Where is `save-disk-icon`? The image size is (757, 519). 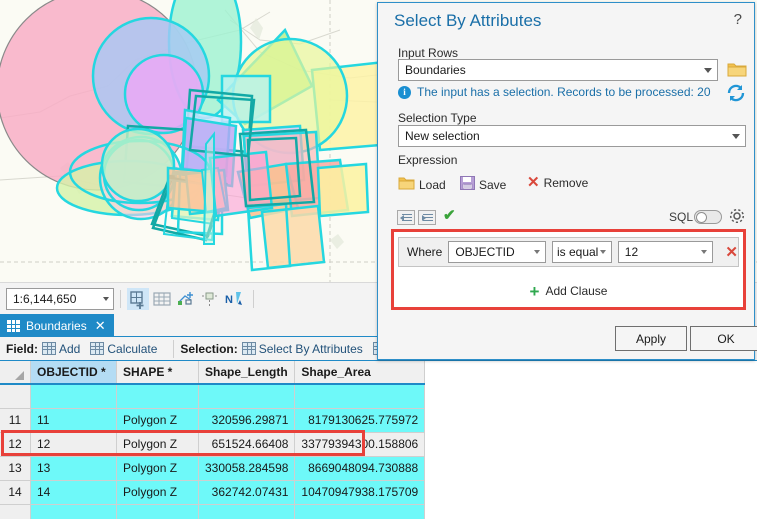 save-disk-icon is located at coordinates (467, 184).